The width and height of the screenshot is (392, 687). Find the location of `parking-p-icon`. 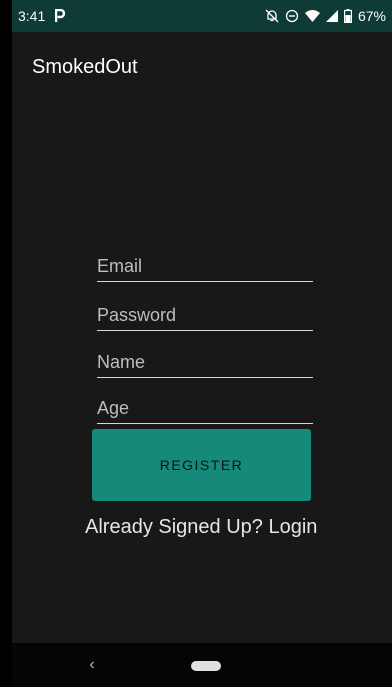

parking-p-icon is located at coordinates (60, 16).